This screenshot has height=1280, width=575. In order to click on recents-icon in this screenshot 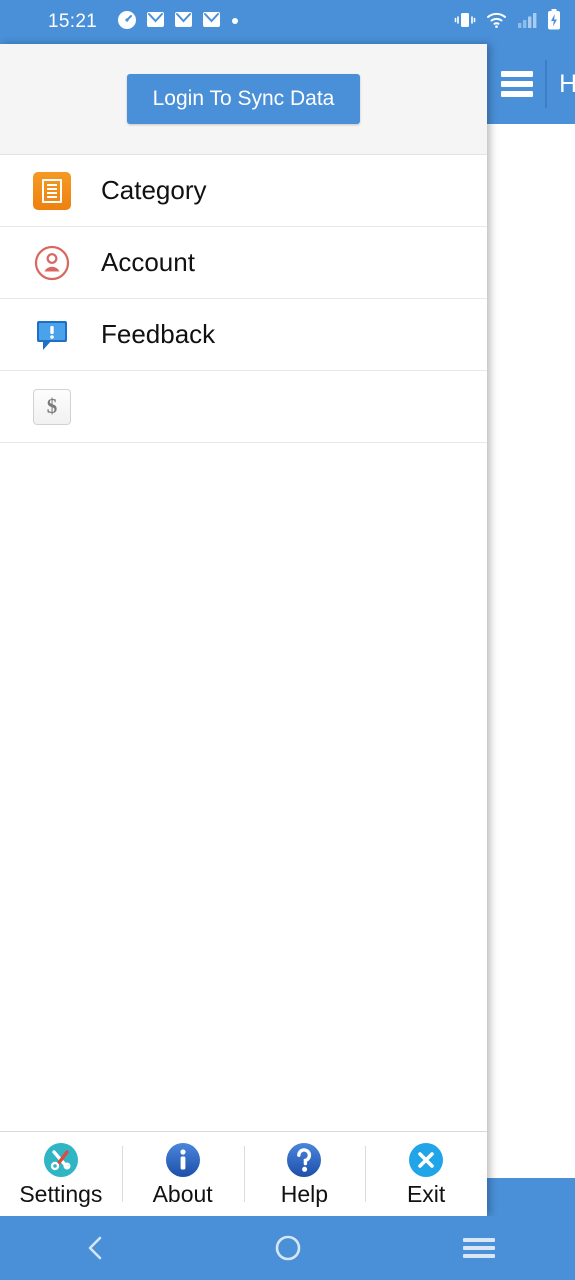, I will do `click(479, 1248)`.